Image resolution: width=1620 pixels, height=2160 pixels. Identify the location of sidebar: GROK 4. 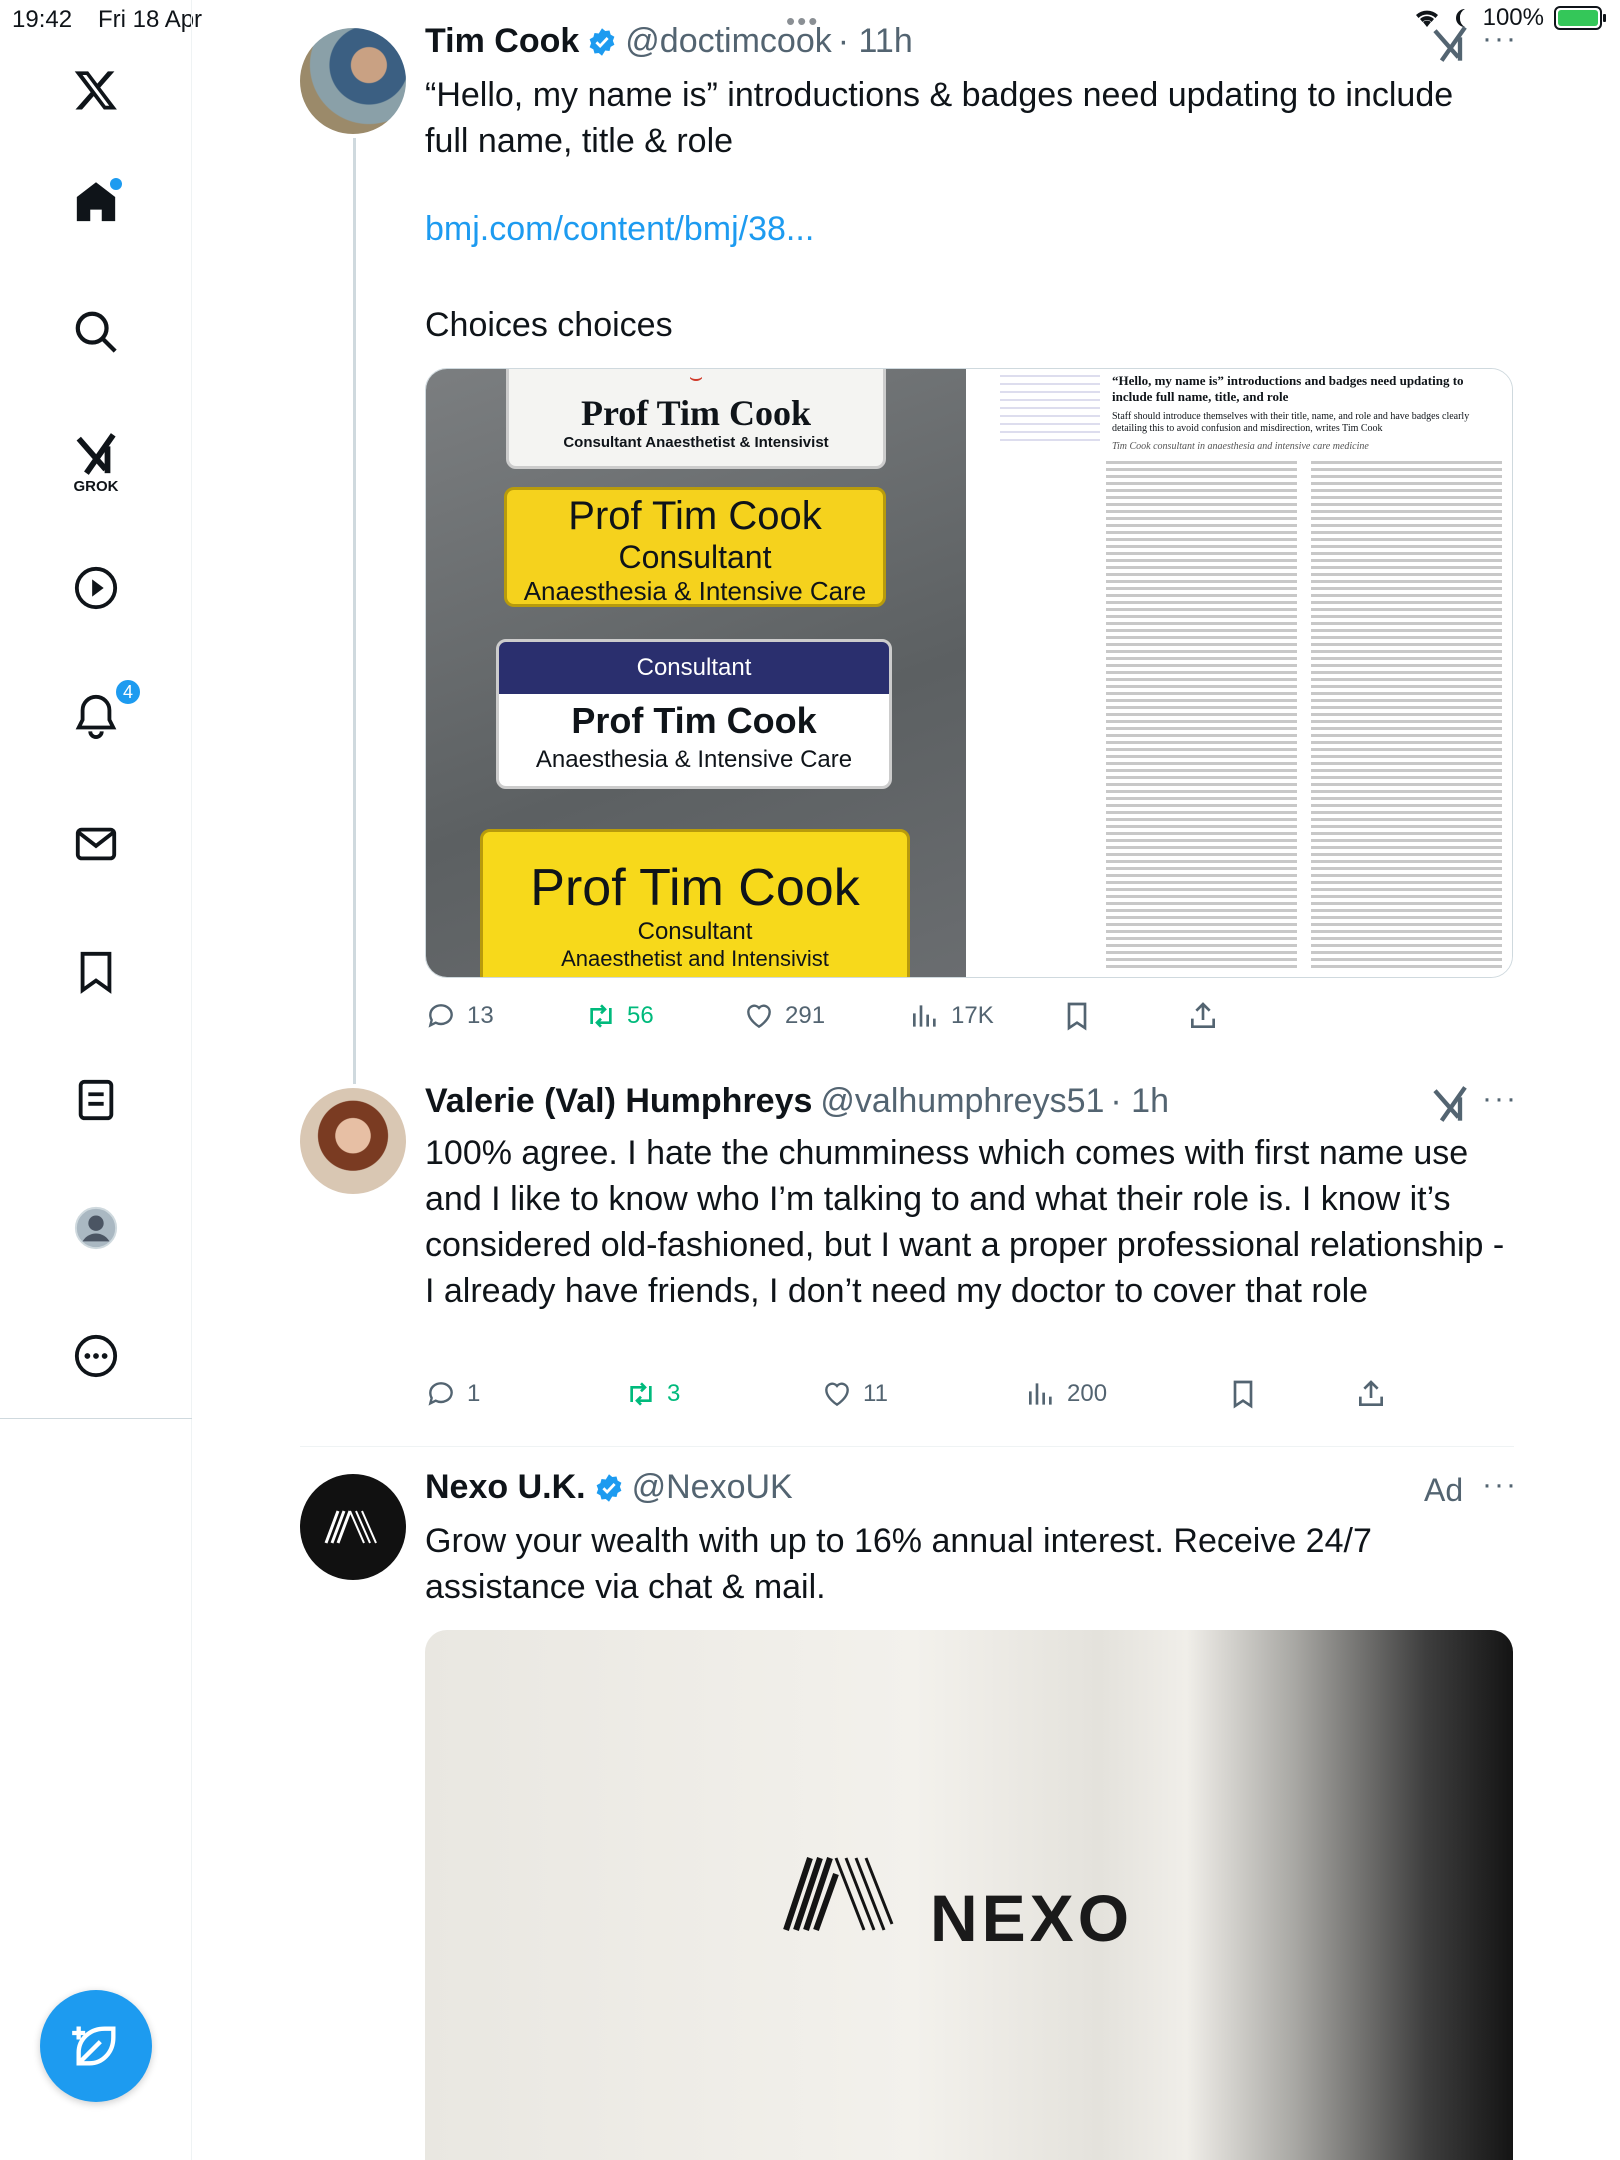
(96, 1080).